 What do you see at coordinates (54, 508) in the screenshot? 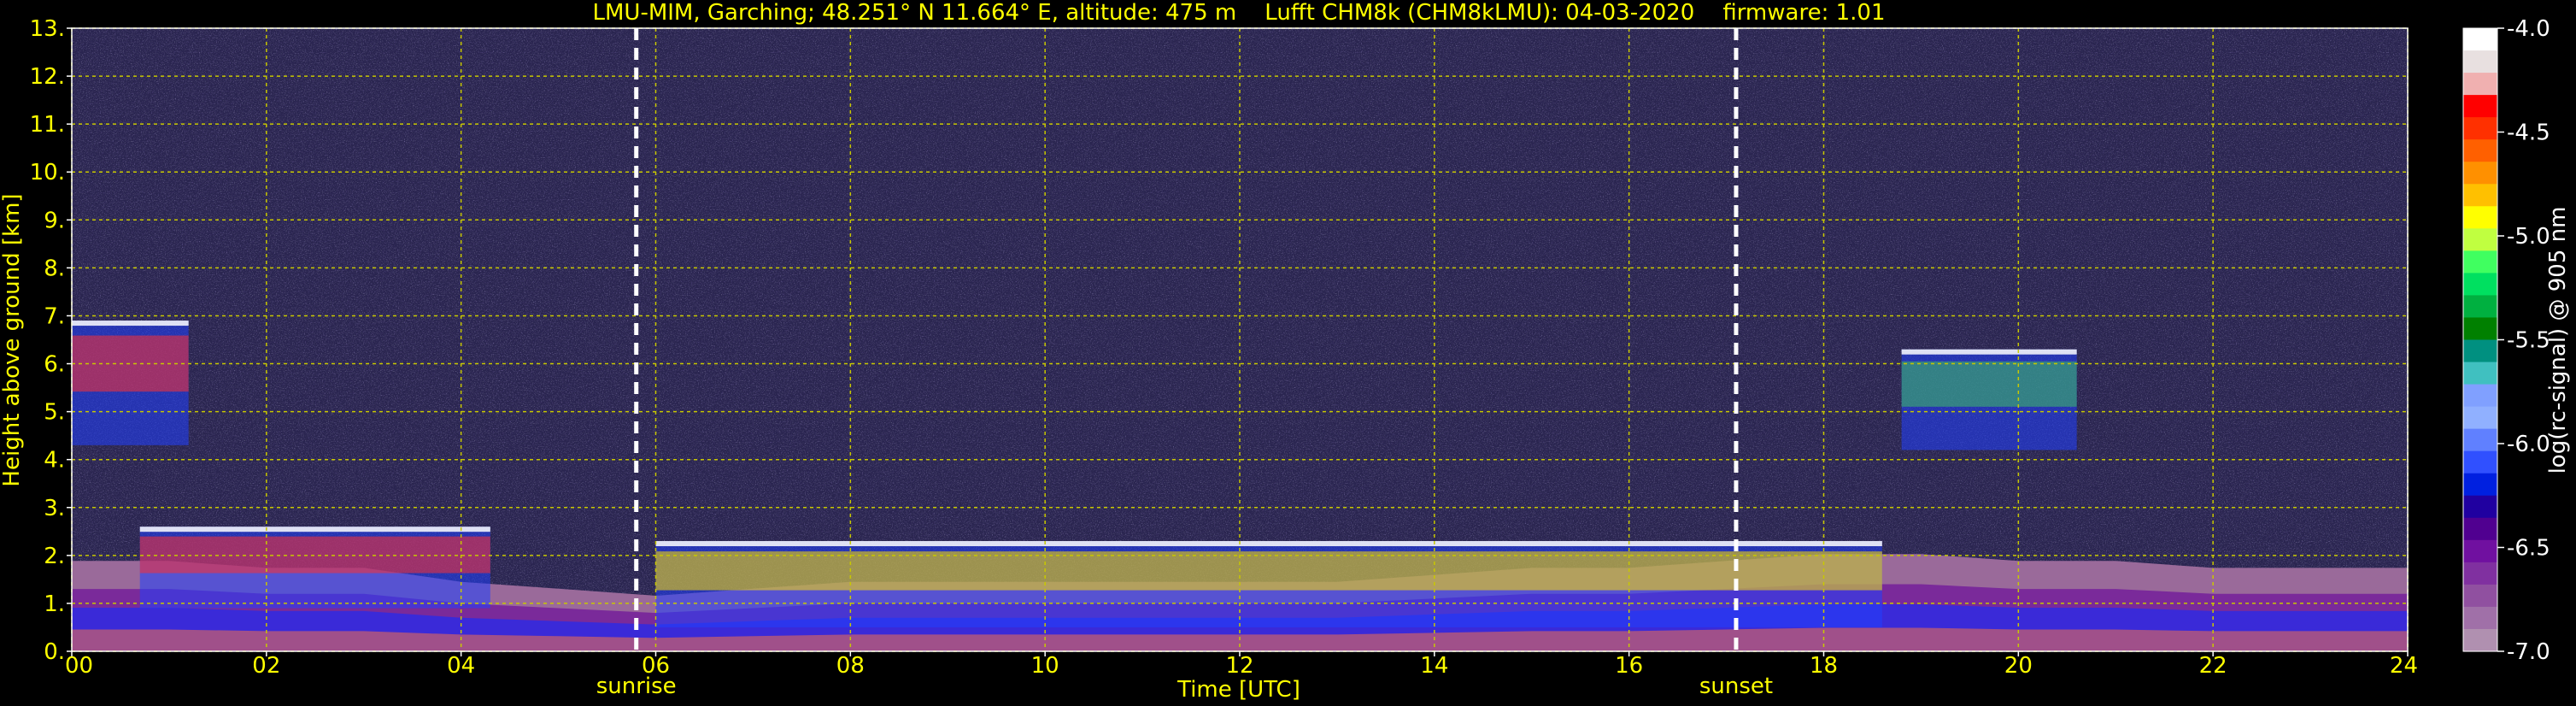
I see `y-tick-label: 3.` at bounding box center [54, 508].